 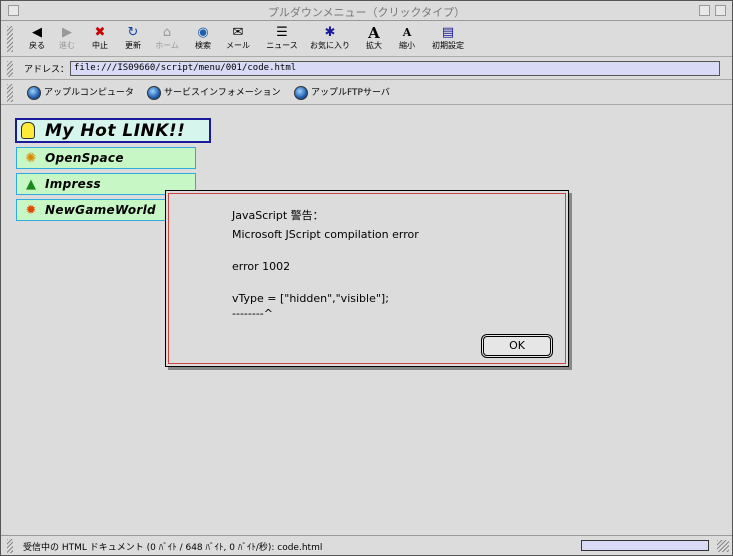 What do you see at coordinates (67, 45) in the screenshot?
I see `forward-button-label: 進む` at bounding box center [67, 45].